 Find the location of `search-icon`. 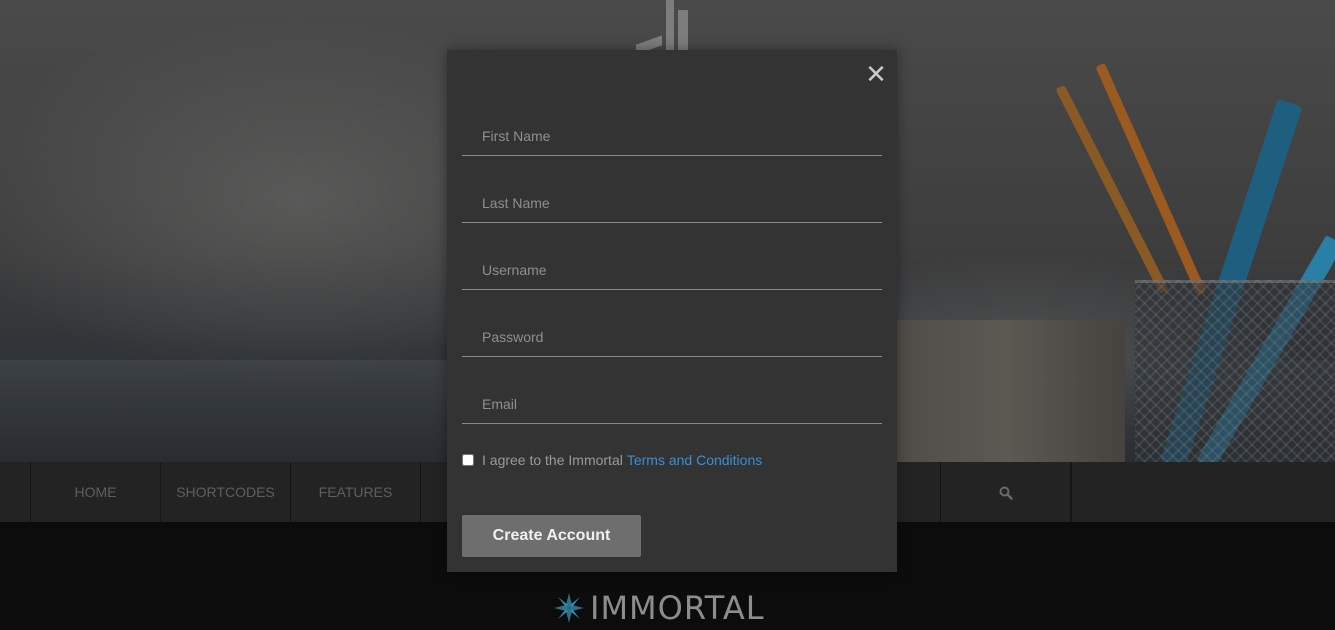

search-icon is located at coordinates (1006, 493).